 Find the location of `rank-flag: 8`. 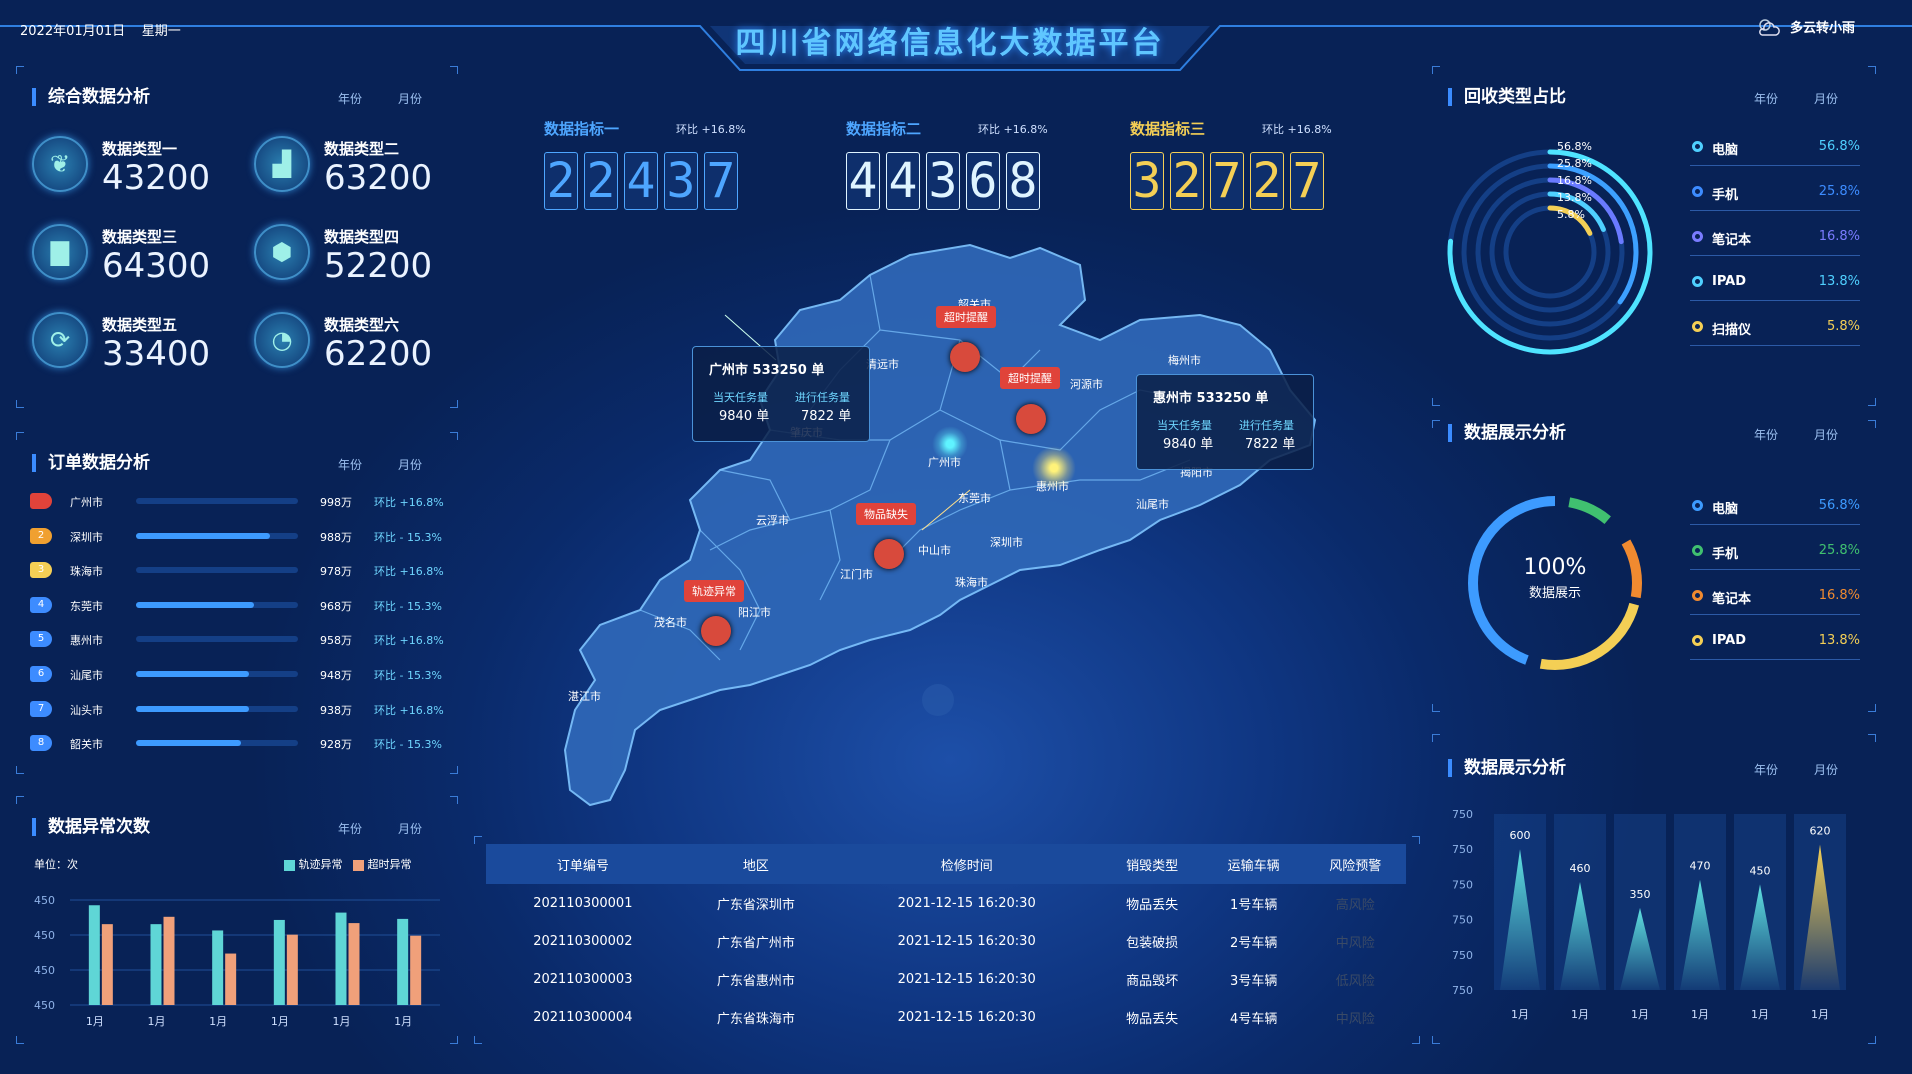

rank-flag: 8 is located at coordinates (41, 743).